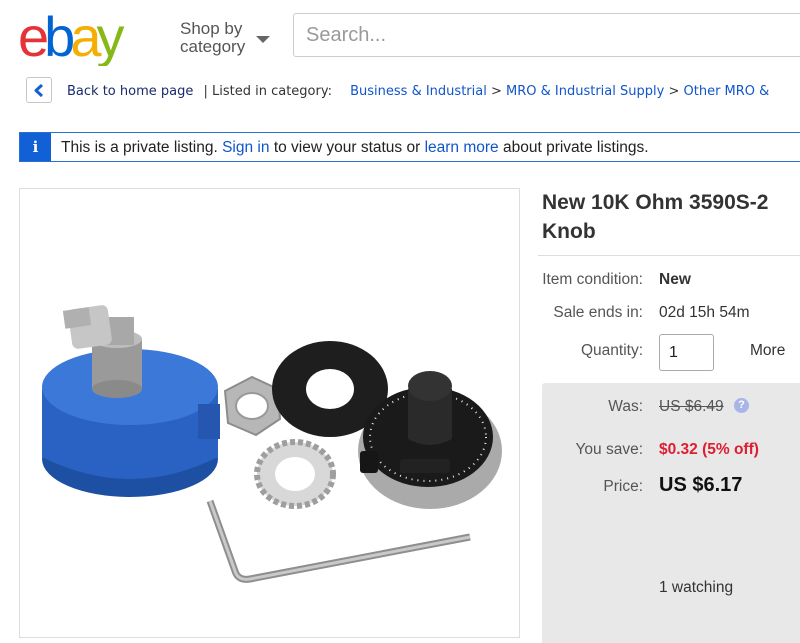 The width and height of the screenshot is (800, 643). Describe the element at coordinates (696, 587) in the screenshot. I see `watching-count: 1 watching` at that location.